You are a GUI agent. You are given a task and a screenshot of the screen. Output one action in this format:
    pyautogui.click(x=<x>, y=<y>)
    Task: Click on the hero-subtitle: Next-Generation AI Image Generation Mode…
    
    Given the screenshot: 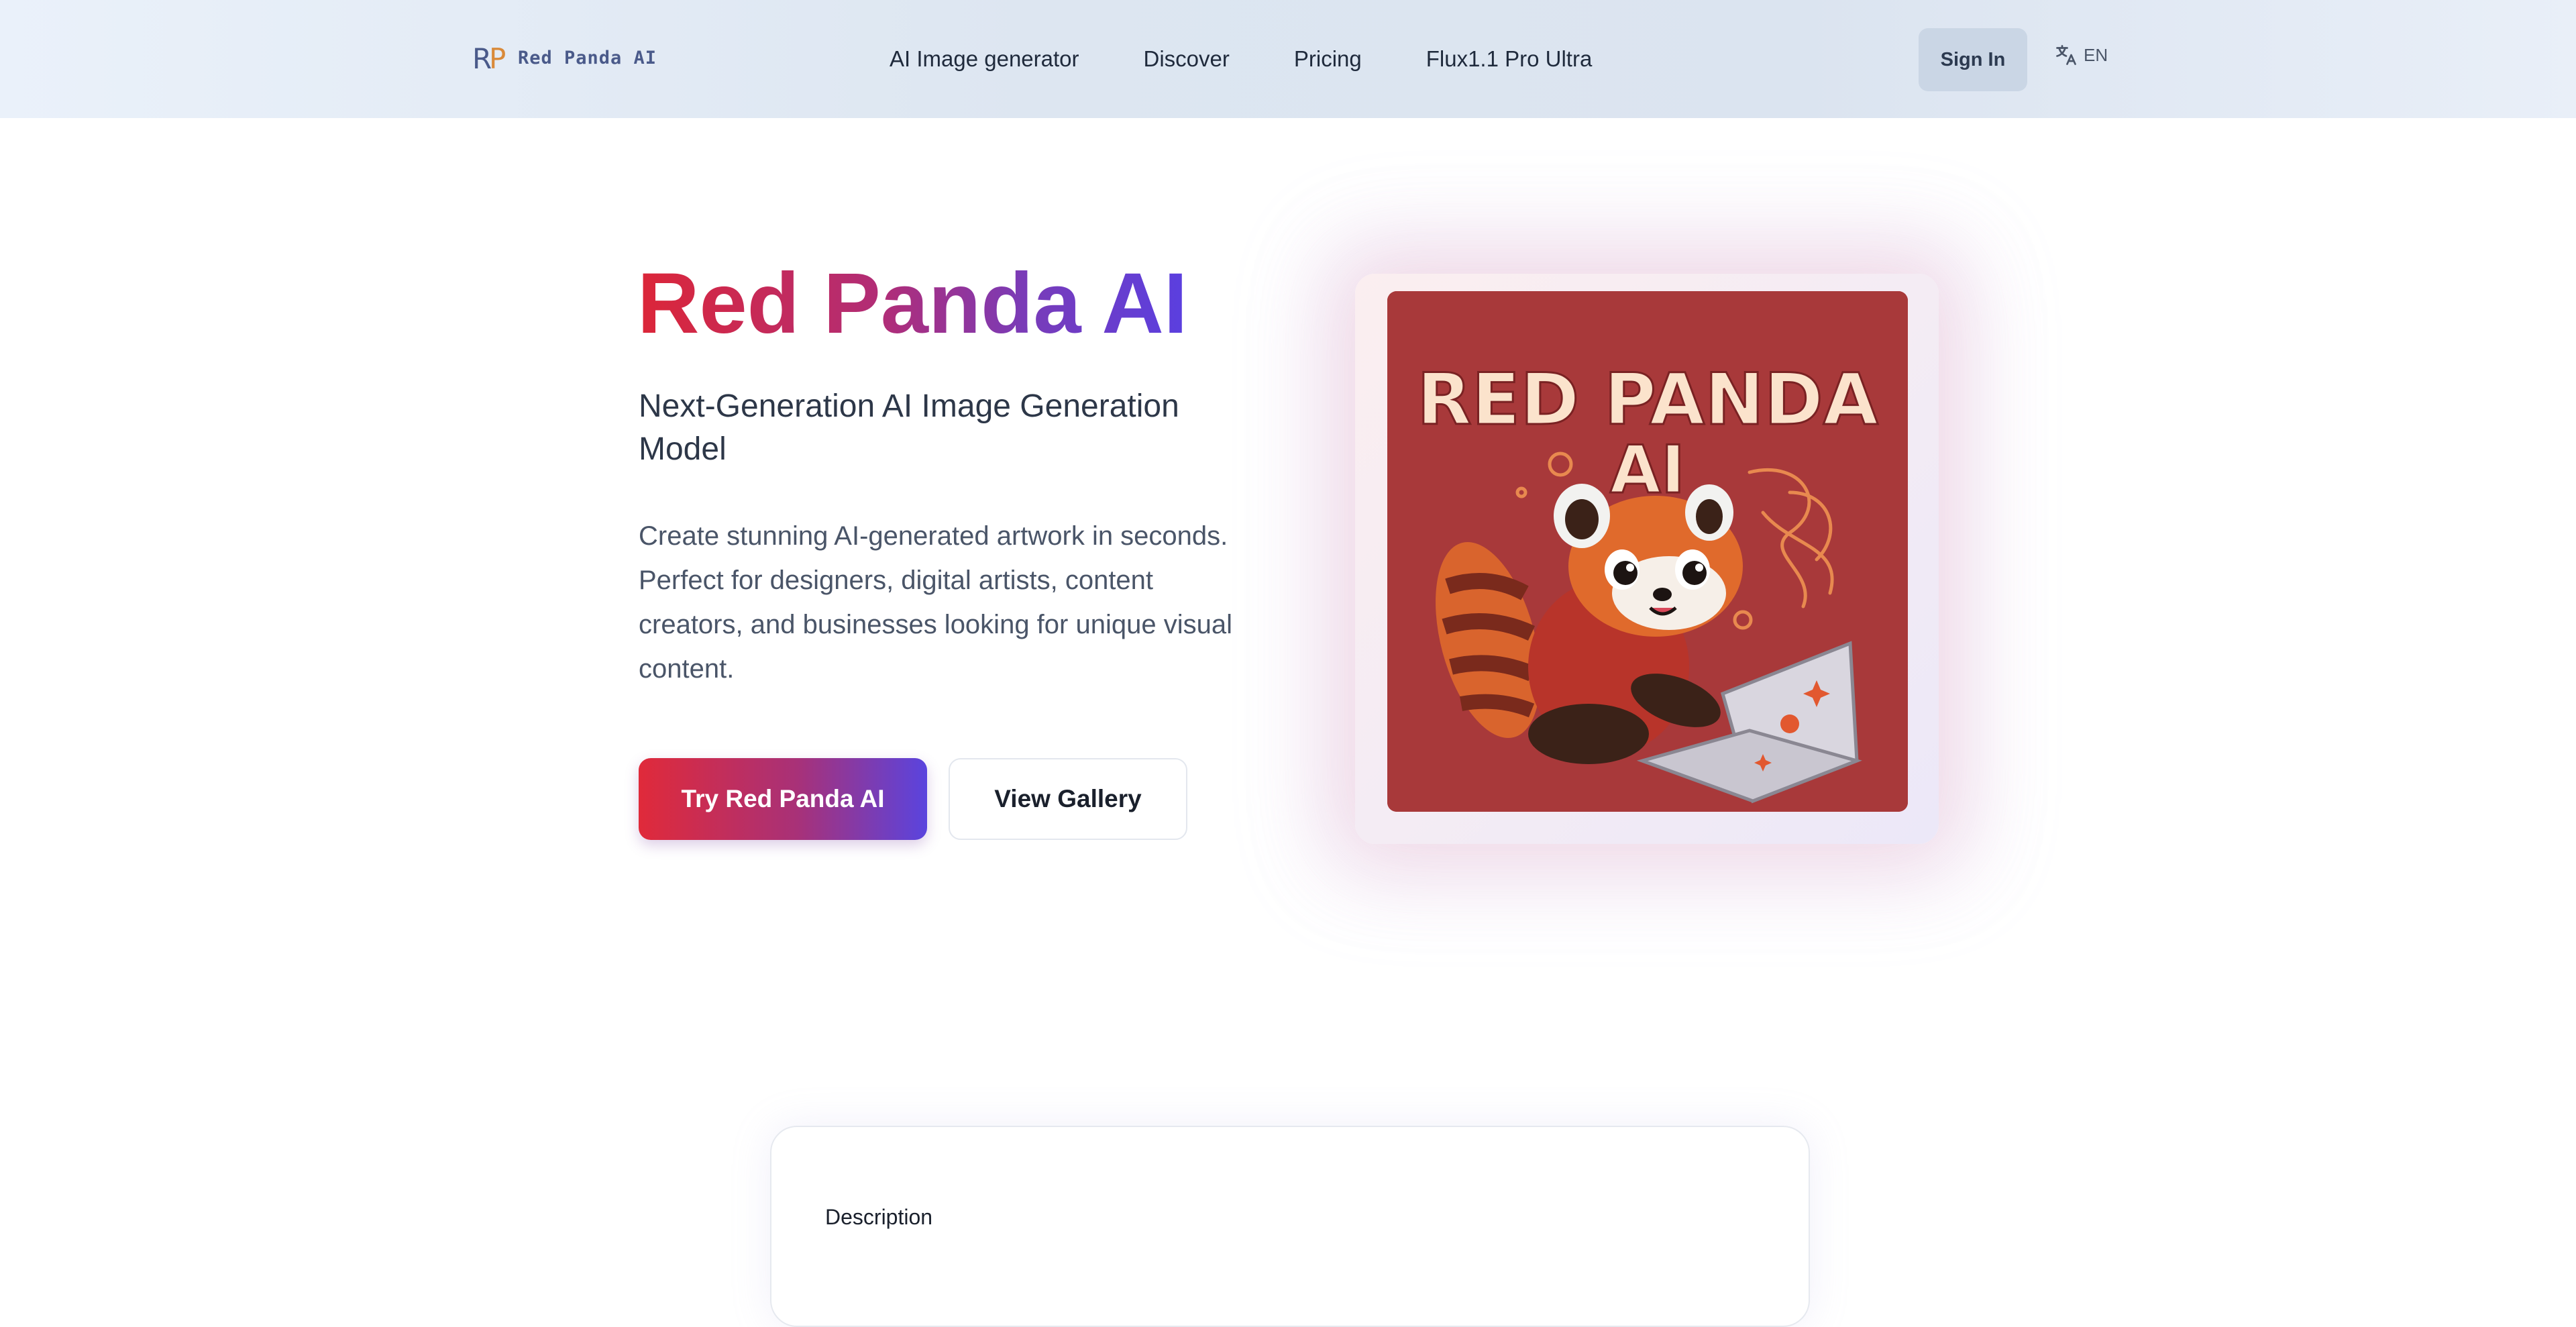 What is the action you would take?
    pyautogui.click(x=909, y=428)
    